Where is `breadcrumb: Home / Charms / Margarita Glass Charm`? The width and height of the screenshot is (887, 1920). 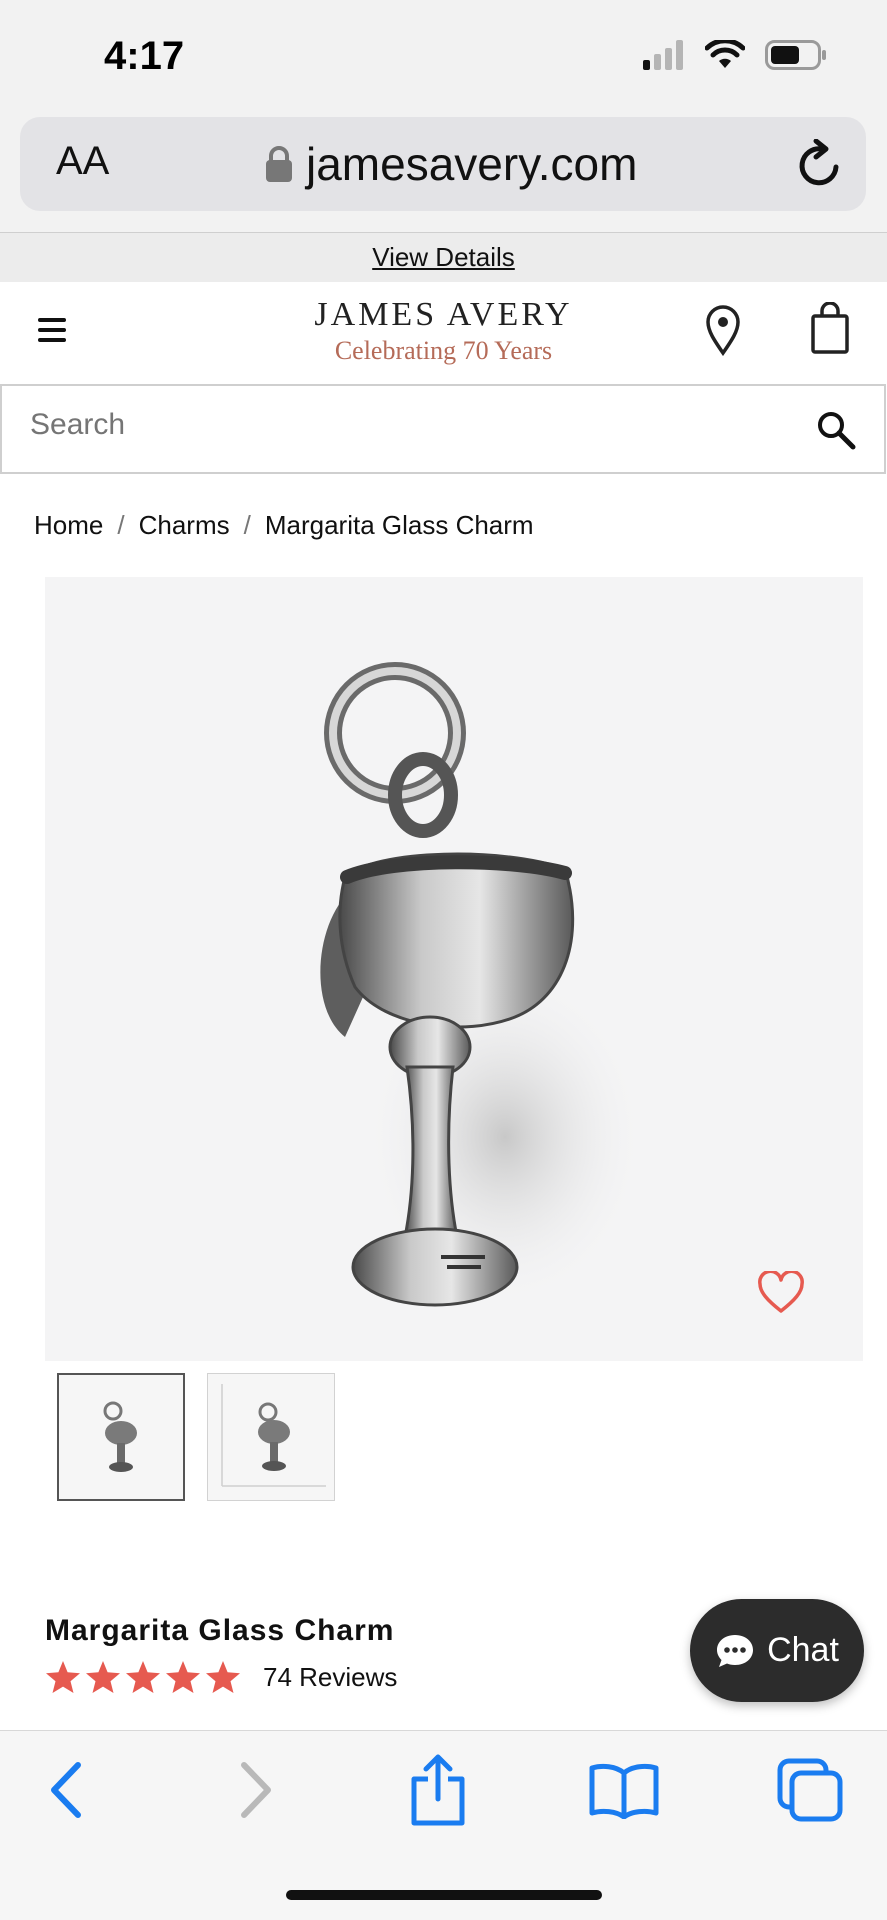
breadcrumb: Home / Charms / Margarita Glass Charm is located at coordinates (284, 525).